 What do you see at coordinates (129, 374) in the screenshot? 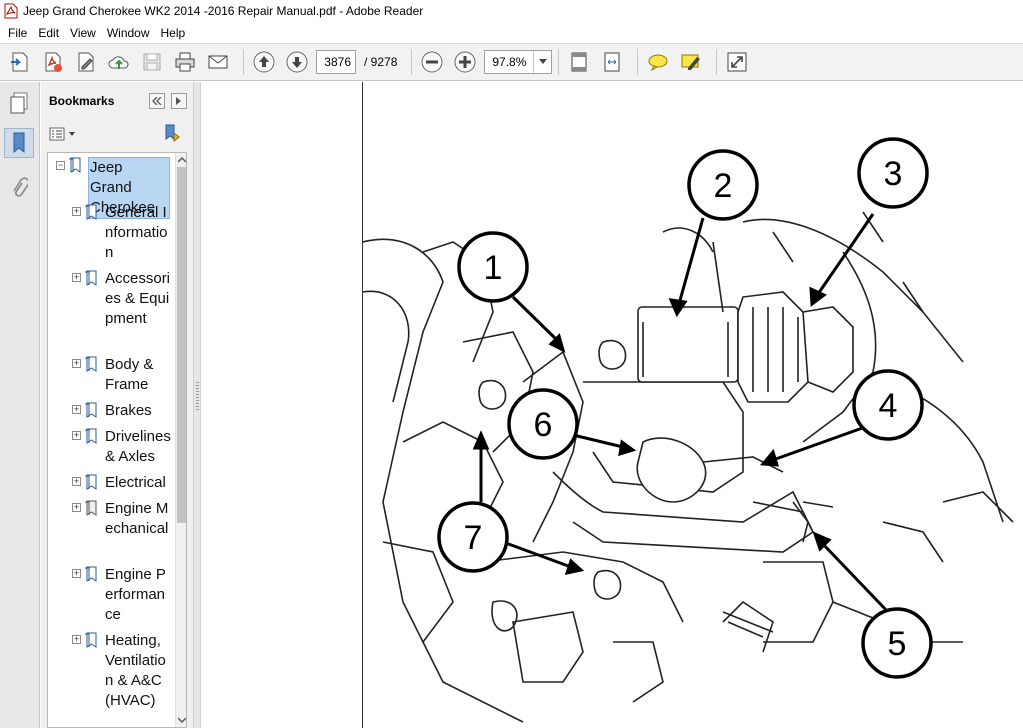
I see `bookmark-label: Body & Frame` at bounding box center [129, 374].